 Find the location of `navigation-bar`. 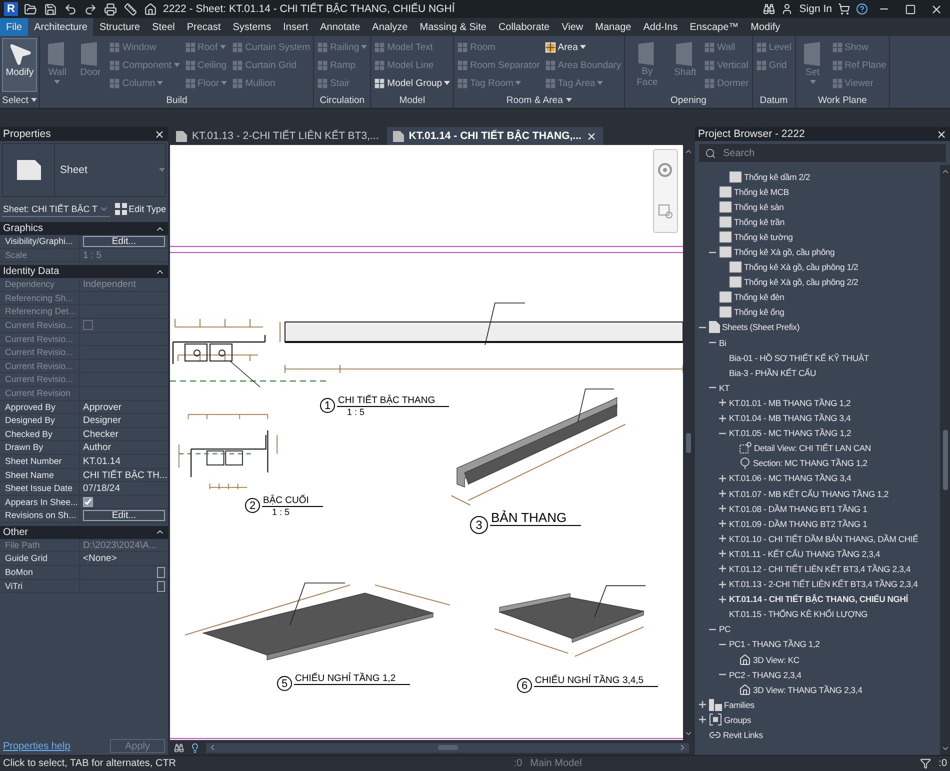

navigation-bar is located at coordinates (665, 191).